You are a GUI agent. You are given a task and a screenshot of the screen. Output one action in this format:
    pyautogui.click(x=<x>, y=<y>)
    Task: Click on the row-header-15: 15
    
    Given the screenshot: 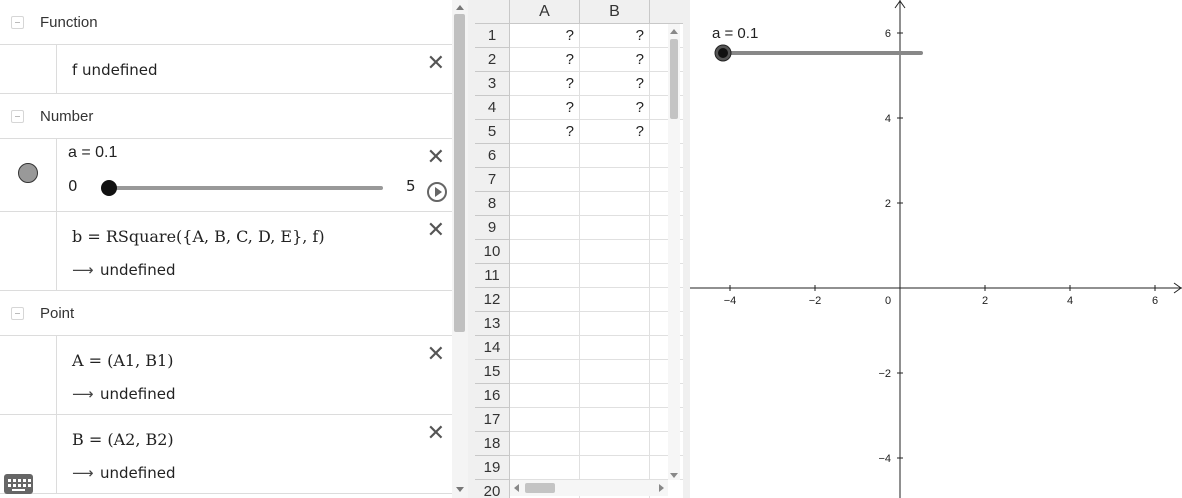 What is the action you would take?
    pyautogui.click(x=492, y=372)
    